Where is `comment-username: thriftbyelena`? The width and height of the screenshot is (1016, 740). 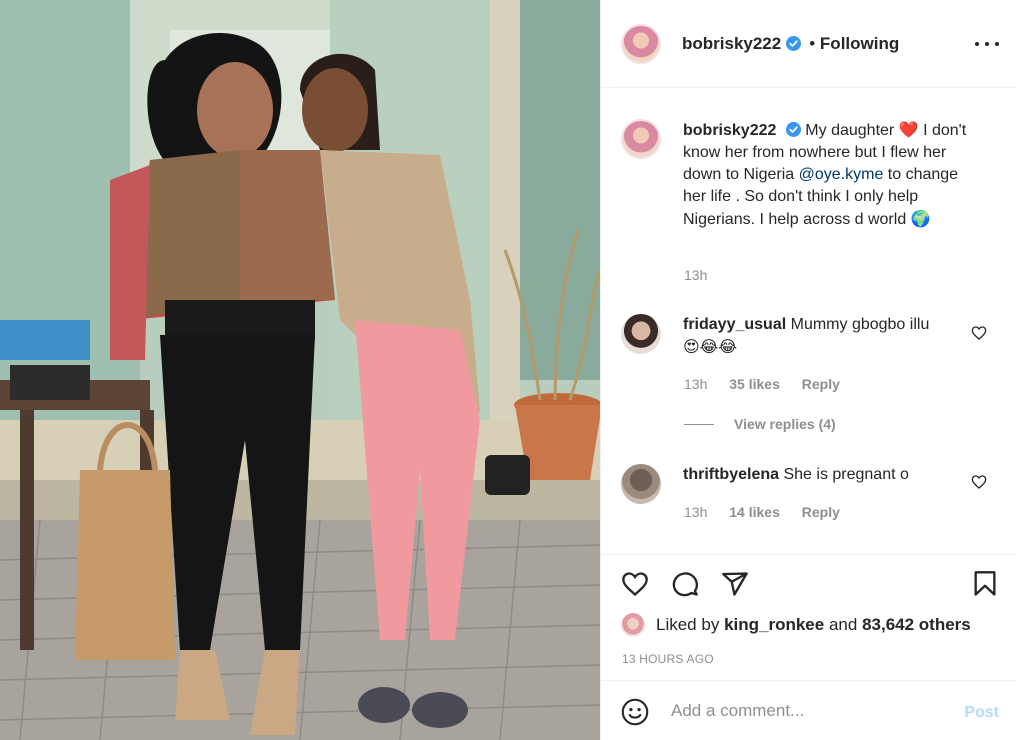 comment-username: thriftbyelena is located at coordinates (731, 474).